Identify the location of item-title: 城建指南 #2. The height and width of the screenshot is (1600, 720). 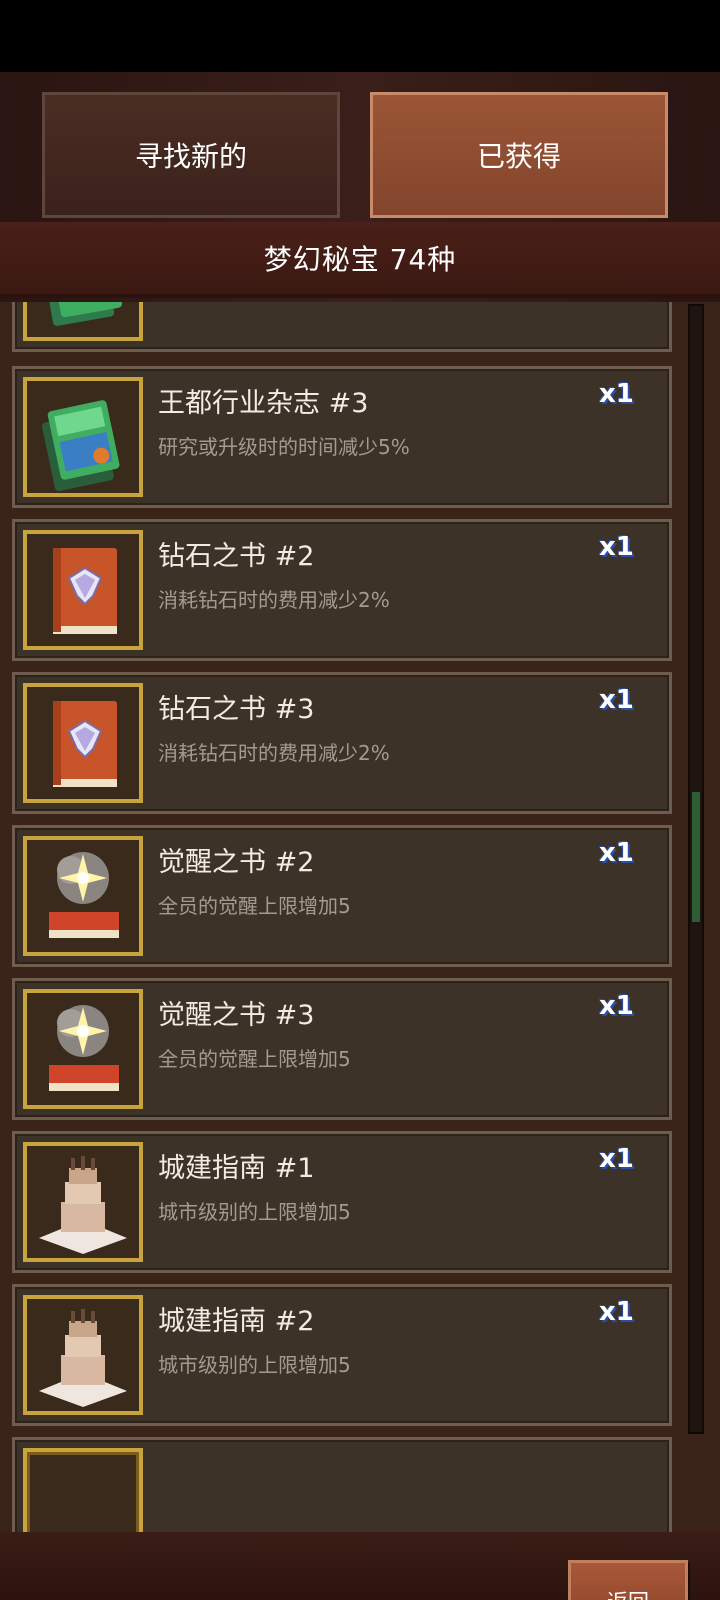
(236, 1321).